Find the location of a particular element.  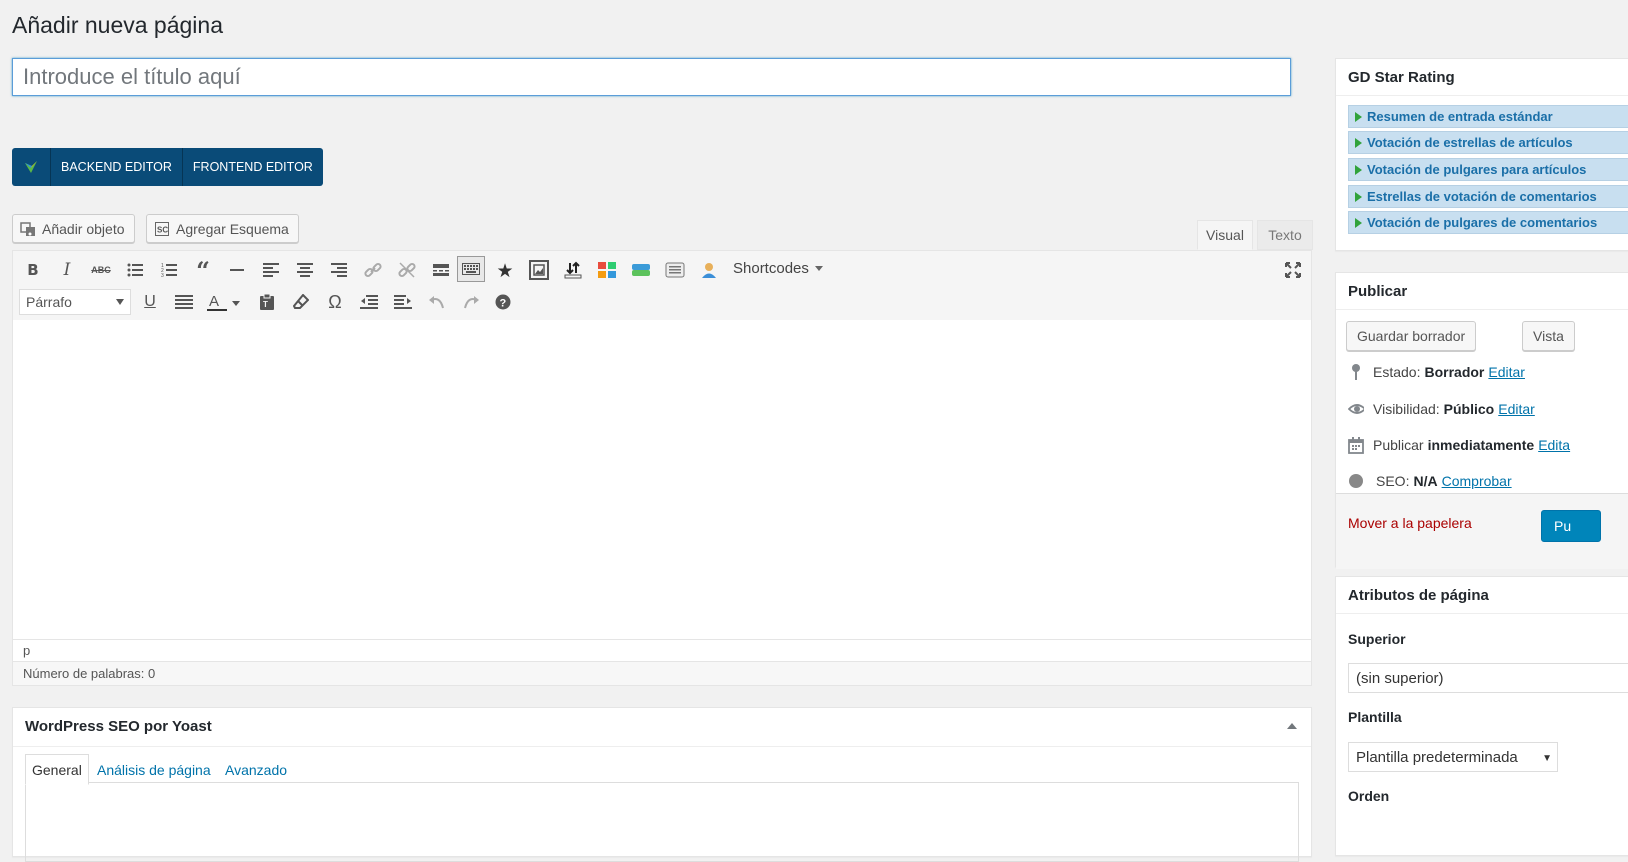

gd-star-item: Votación de pulgares de comentarios is located at coordinates (1488, 222).